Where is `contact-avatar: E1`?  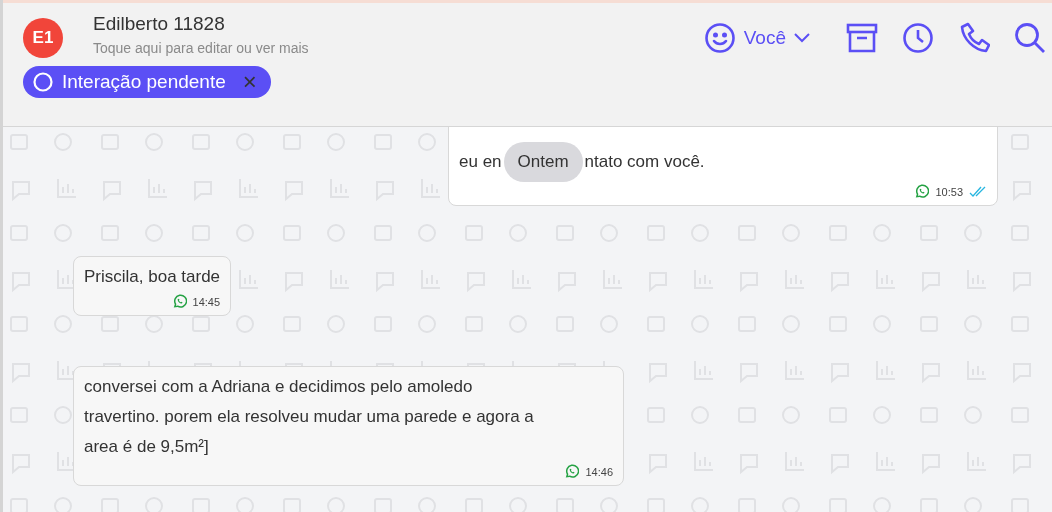 contact-avatar: E1 is located at coordinates (43, 38).